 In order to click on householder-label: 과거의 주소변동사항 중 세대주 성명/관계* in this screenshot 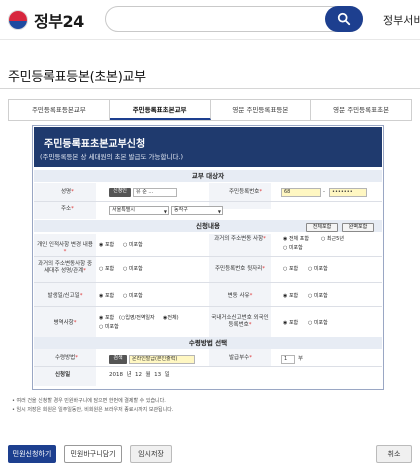, I will do `click(65, 267)`.